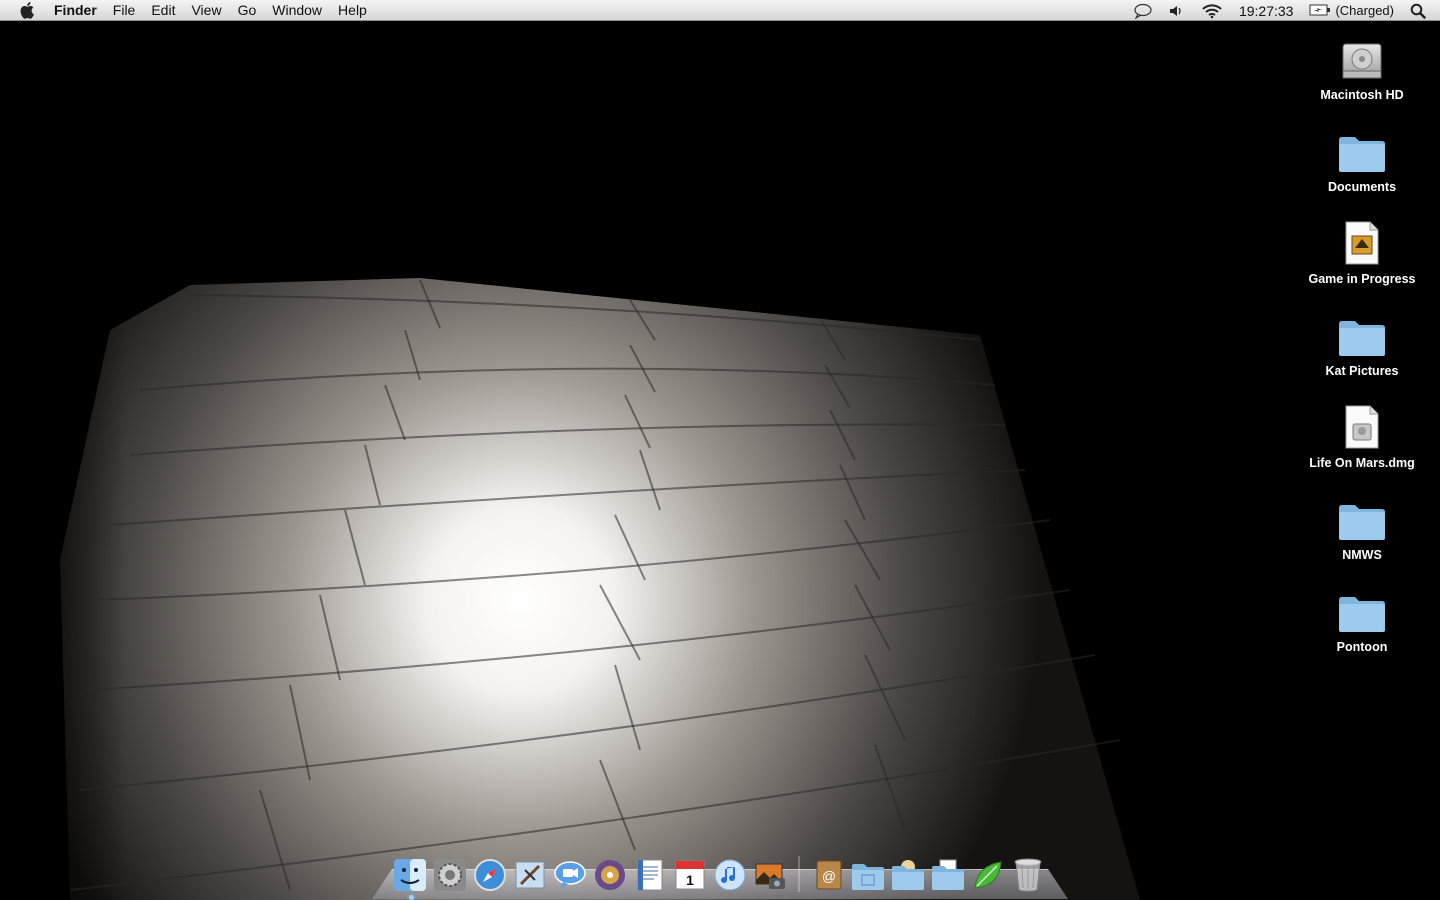 The height and width of the screenshot is (900, 1440). I want to click on ical-icon: 1, so click(690, 873).